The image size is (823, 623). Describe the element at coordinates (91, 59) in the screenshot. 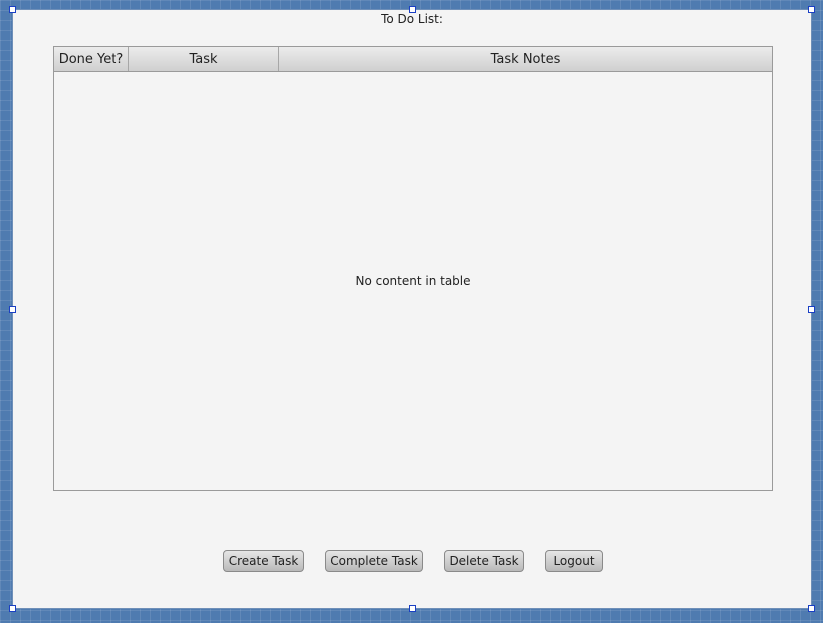

I see `column-header-done: Done Yet?` at that location.